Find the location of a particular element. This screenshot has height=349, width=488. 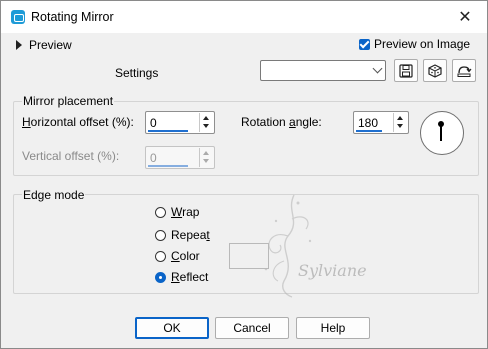

edge-mode-color-radio: Color is located at coordinates (177, 256).